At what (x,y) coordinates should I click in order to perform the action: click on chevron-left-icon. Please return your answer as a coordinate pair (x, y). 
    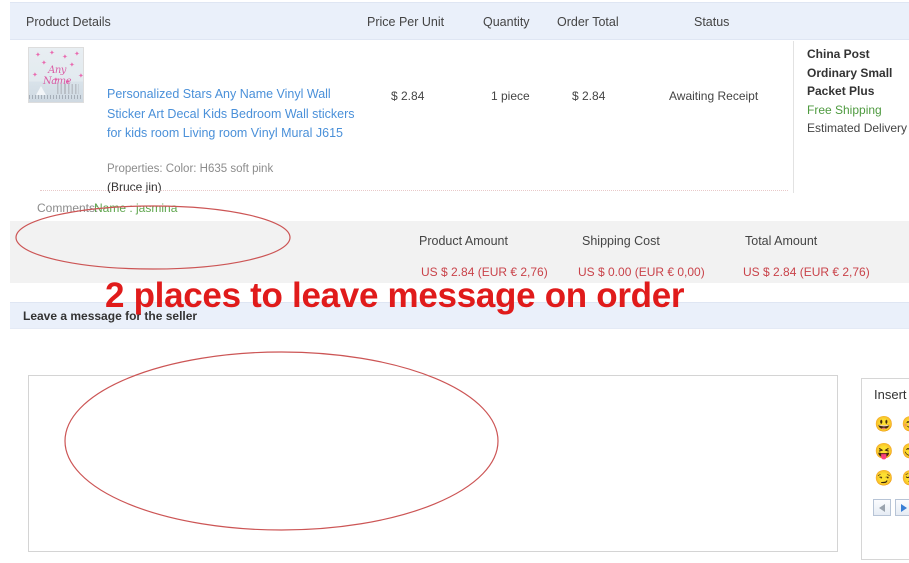
    Looking at the image, I should click on (882, 507).